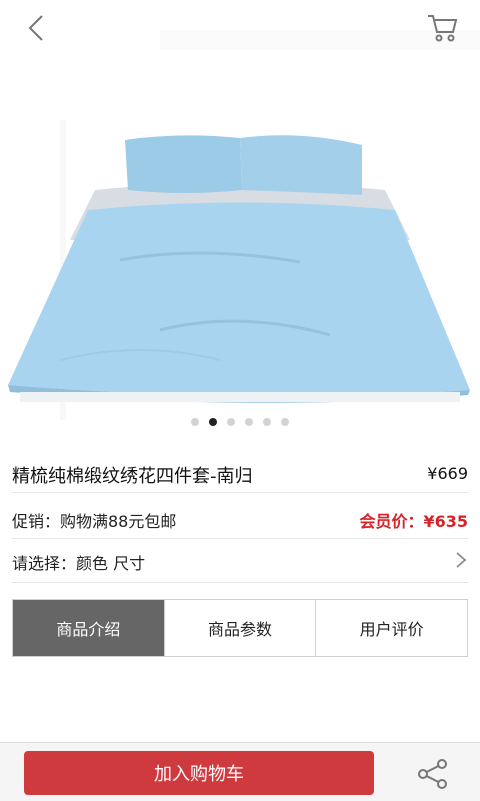 This screenshot has width=480, height=801. I want to click on top-bar, so click(240, 28).